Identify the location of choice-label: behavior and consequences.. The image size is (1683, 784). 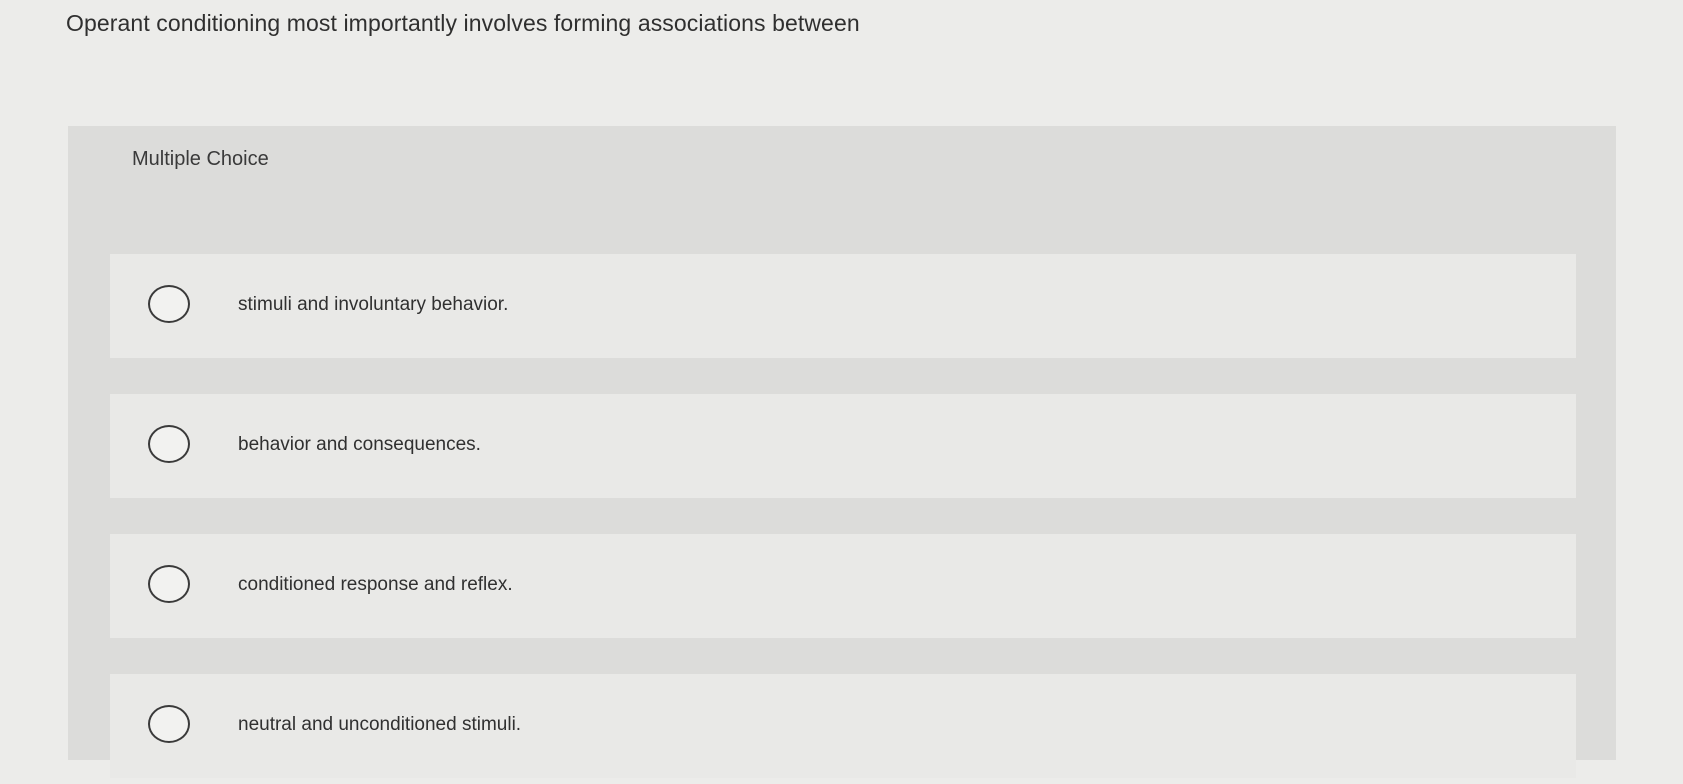
(359, 444).